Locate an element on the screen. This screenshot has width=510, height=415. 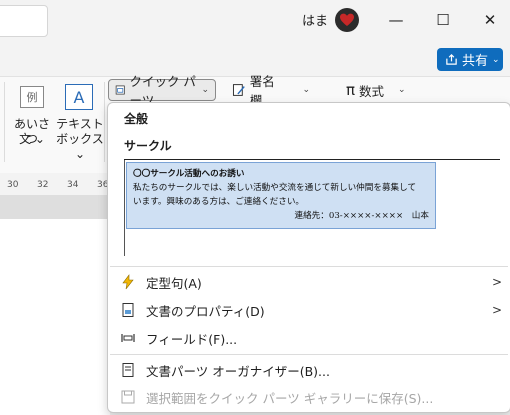
heart-icon is located at coordinates (347, 19).